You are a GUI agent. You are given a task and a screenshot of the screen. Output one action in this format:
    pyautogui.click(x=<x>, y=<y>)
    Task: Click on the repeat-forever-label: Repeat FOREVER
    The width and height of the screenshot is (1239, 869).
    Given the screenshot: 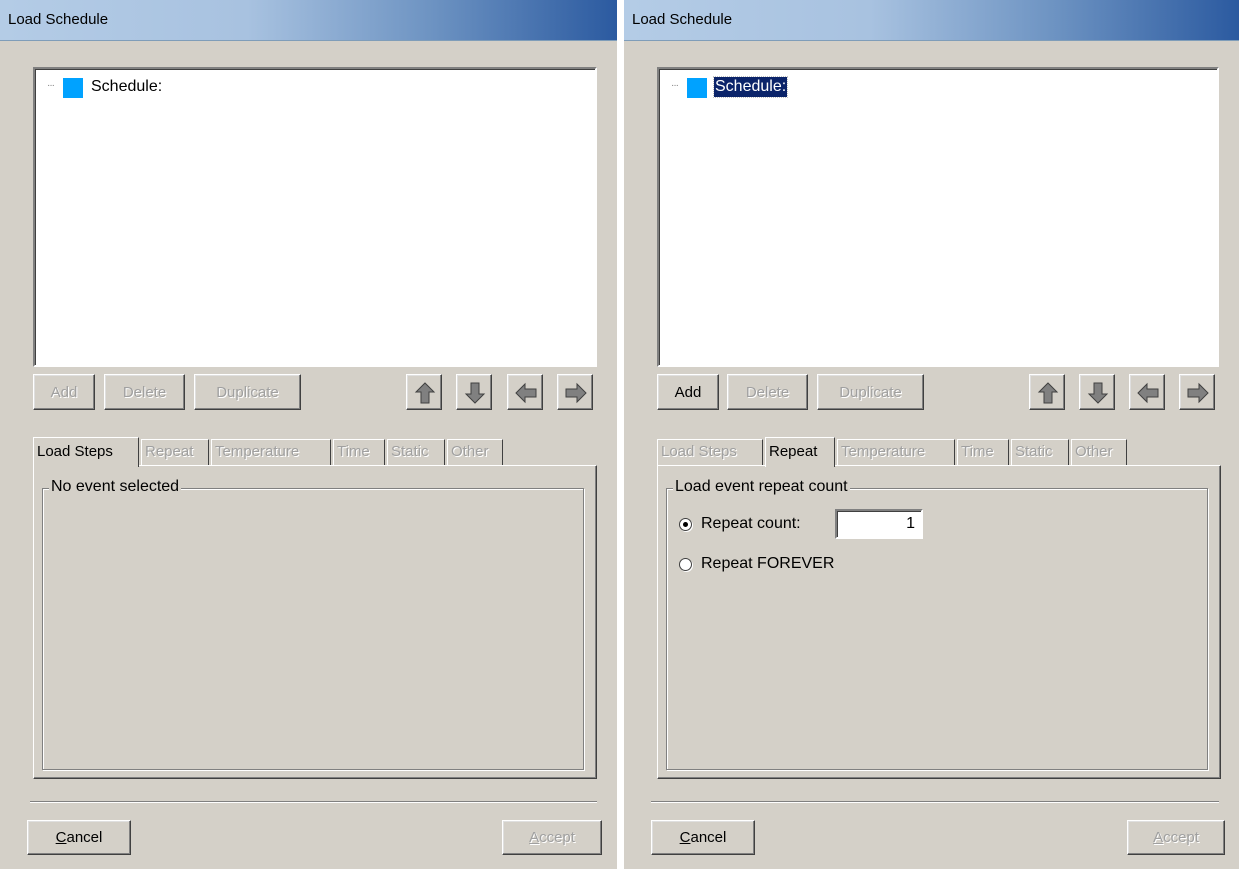 What is the action you would take?
    pyautogui.click(x=768, y=563)
    